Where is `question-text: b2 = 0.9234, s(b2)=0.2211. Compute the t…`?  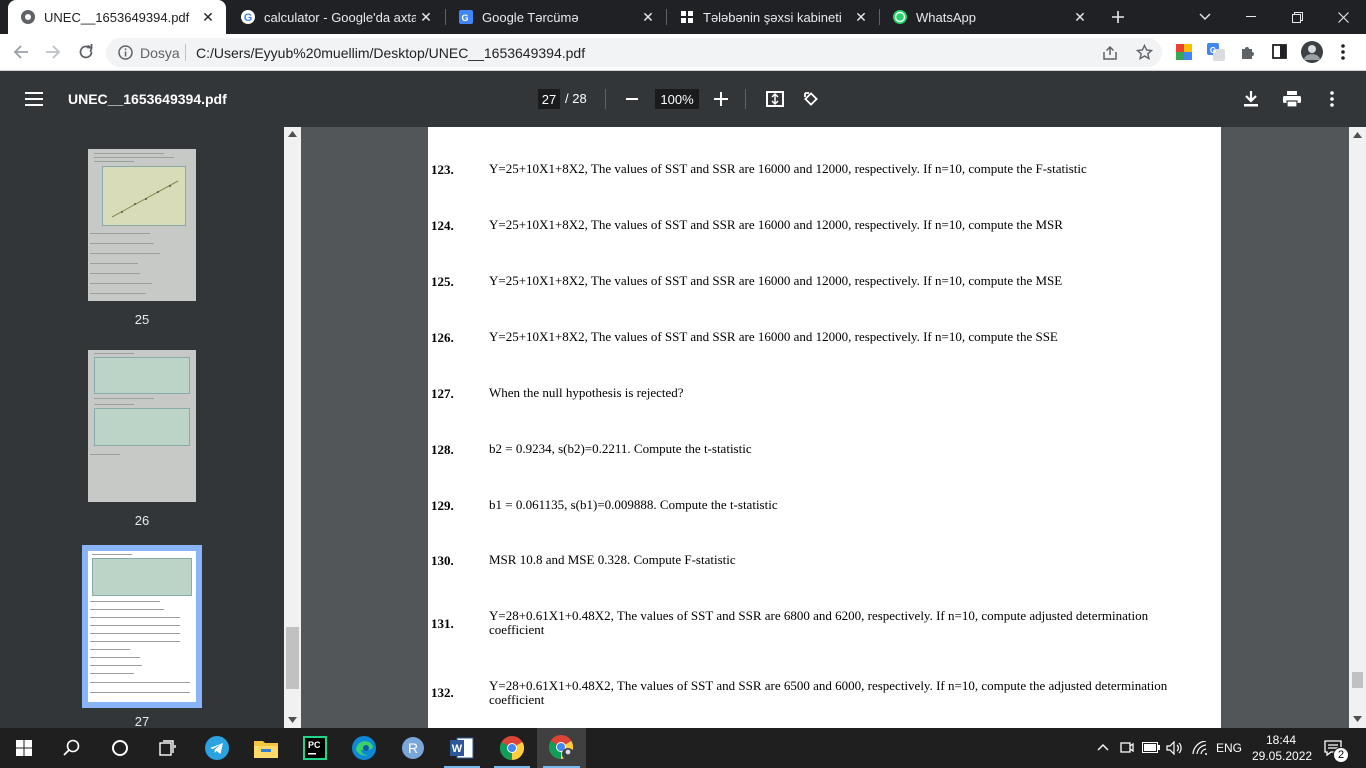
question-text: b2 = 0.9234, s(b2)=0.2211. Compute the t… is located at coordinates (620, 448).